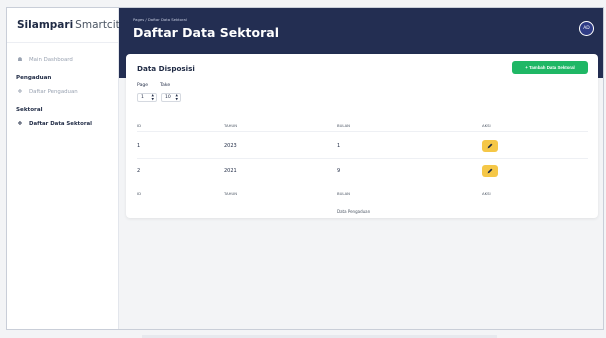  Describe the element at coordinates (231, 125) in the screenshot. I see `column-header-tahun: TAHUN` at that location.